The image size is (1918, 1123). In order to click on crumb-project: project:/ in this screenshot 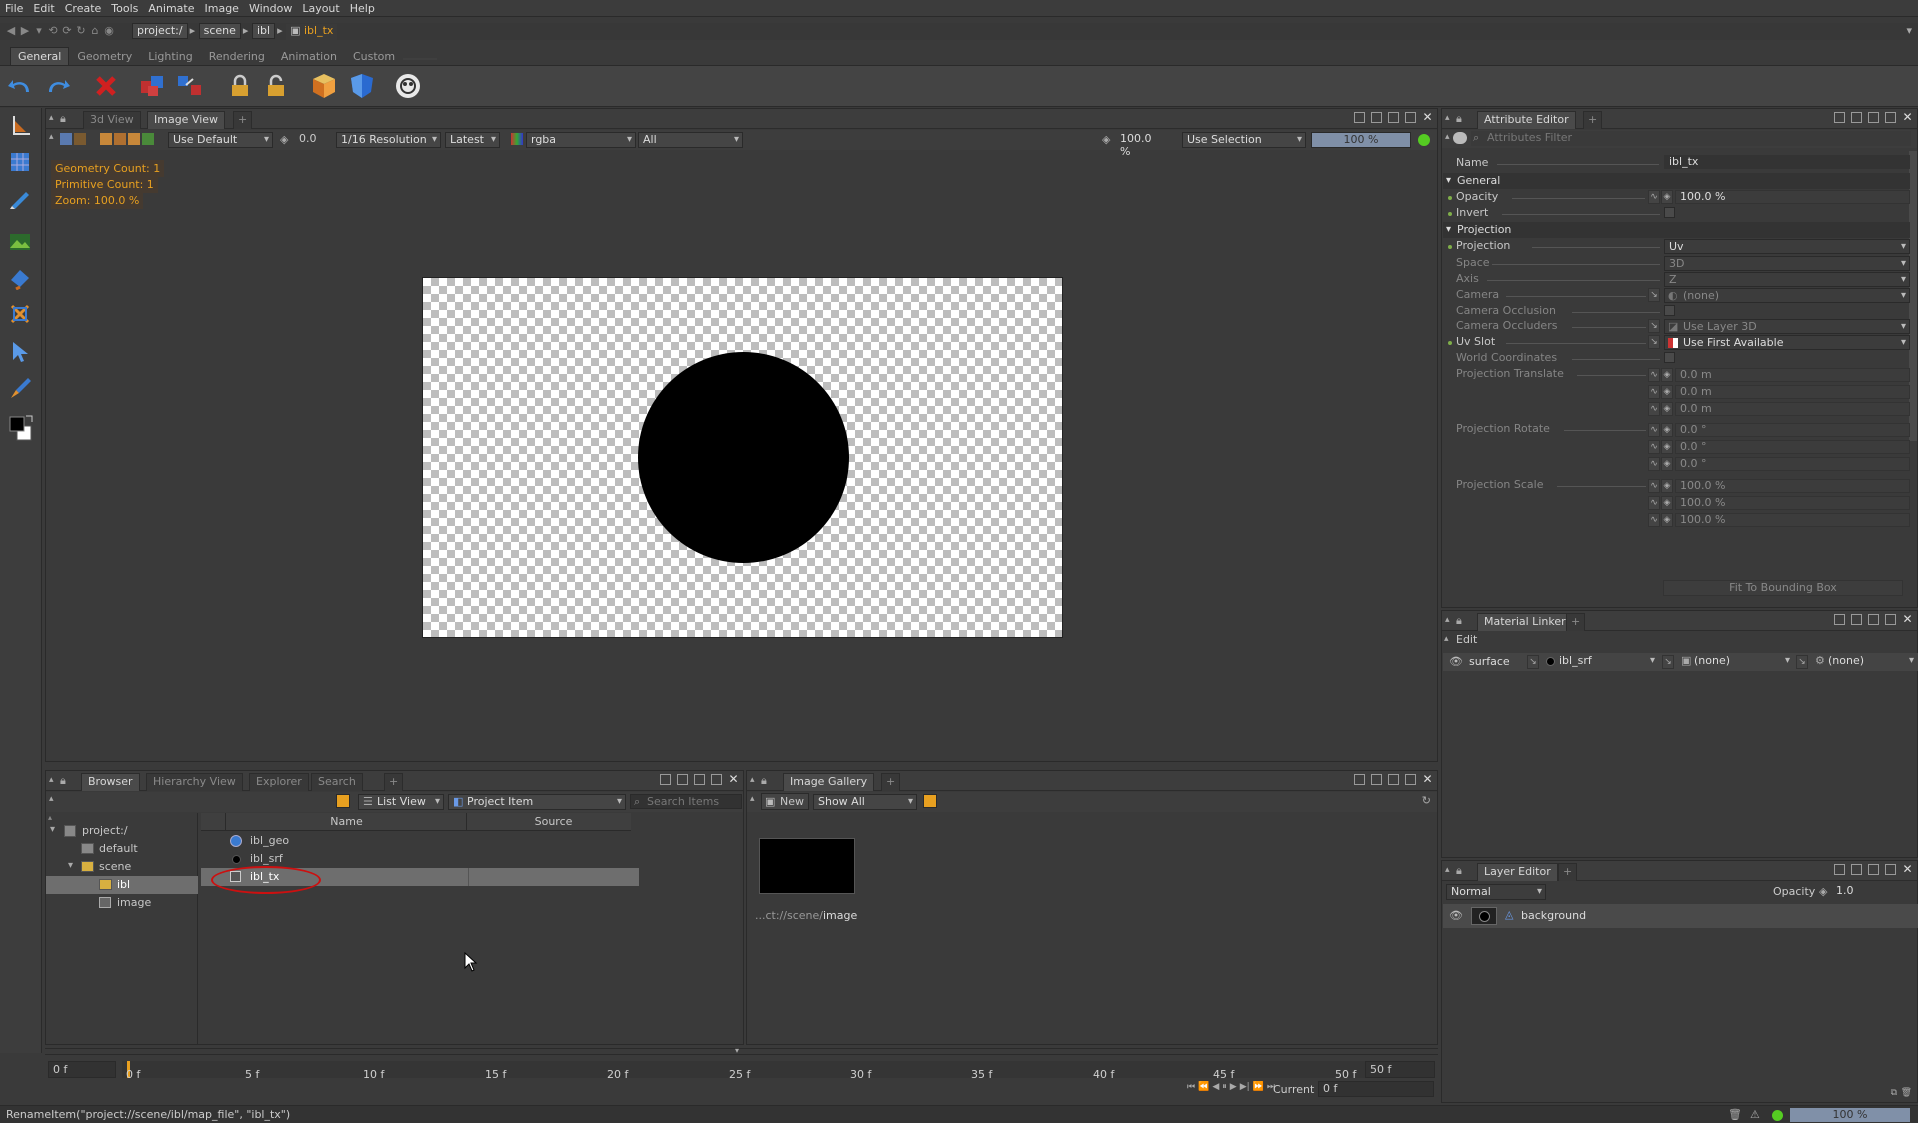, I will do `click(160, 31)`.